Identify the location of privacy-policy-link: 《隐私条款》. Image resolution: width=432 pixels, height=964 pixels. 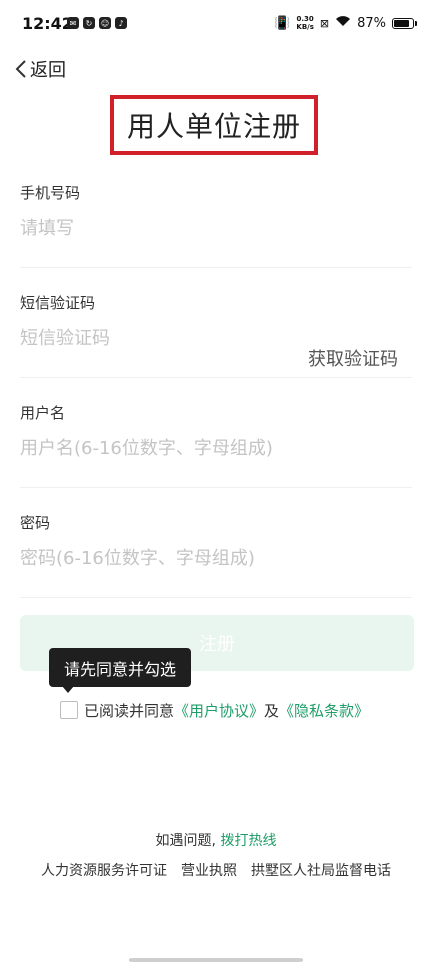
(324, 710).